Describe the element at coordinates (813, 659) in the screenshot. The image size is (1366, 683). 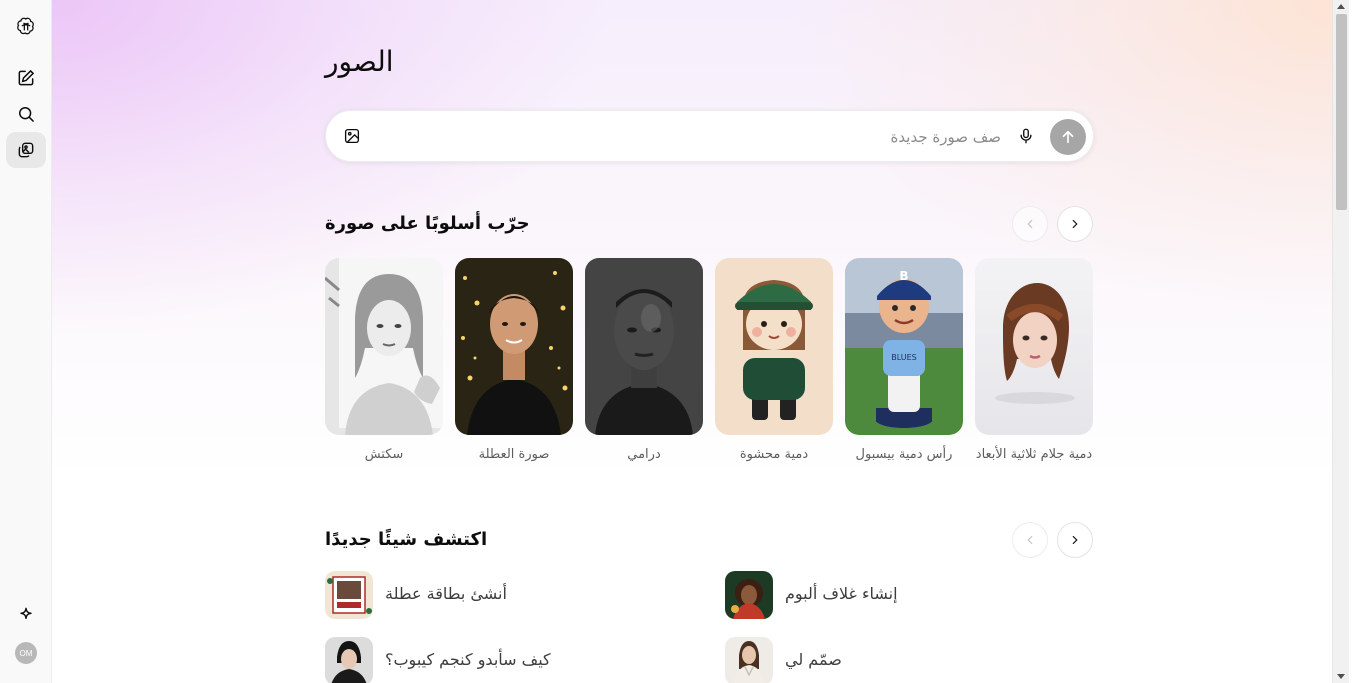
I see `discover-label: صمّم لي` at that location.